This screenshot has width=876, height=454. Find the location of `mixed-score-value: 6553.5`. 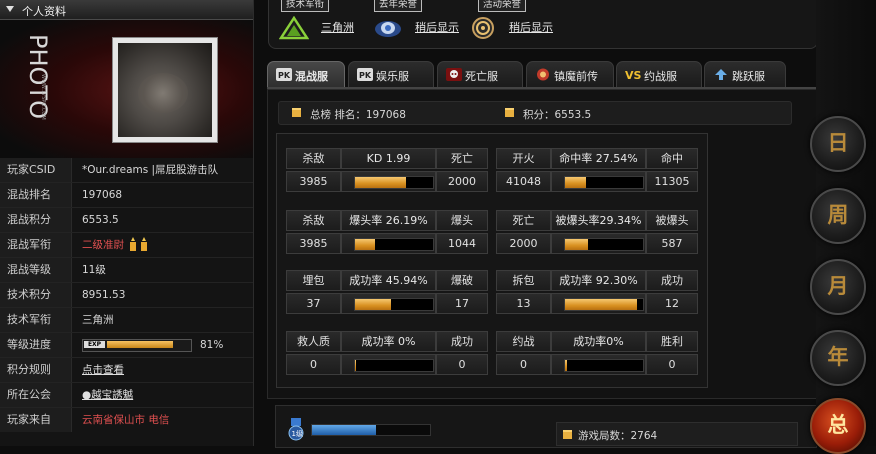

mixed-score-value: 6553.5 is located at coordinates (100, 220).